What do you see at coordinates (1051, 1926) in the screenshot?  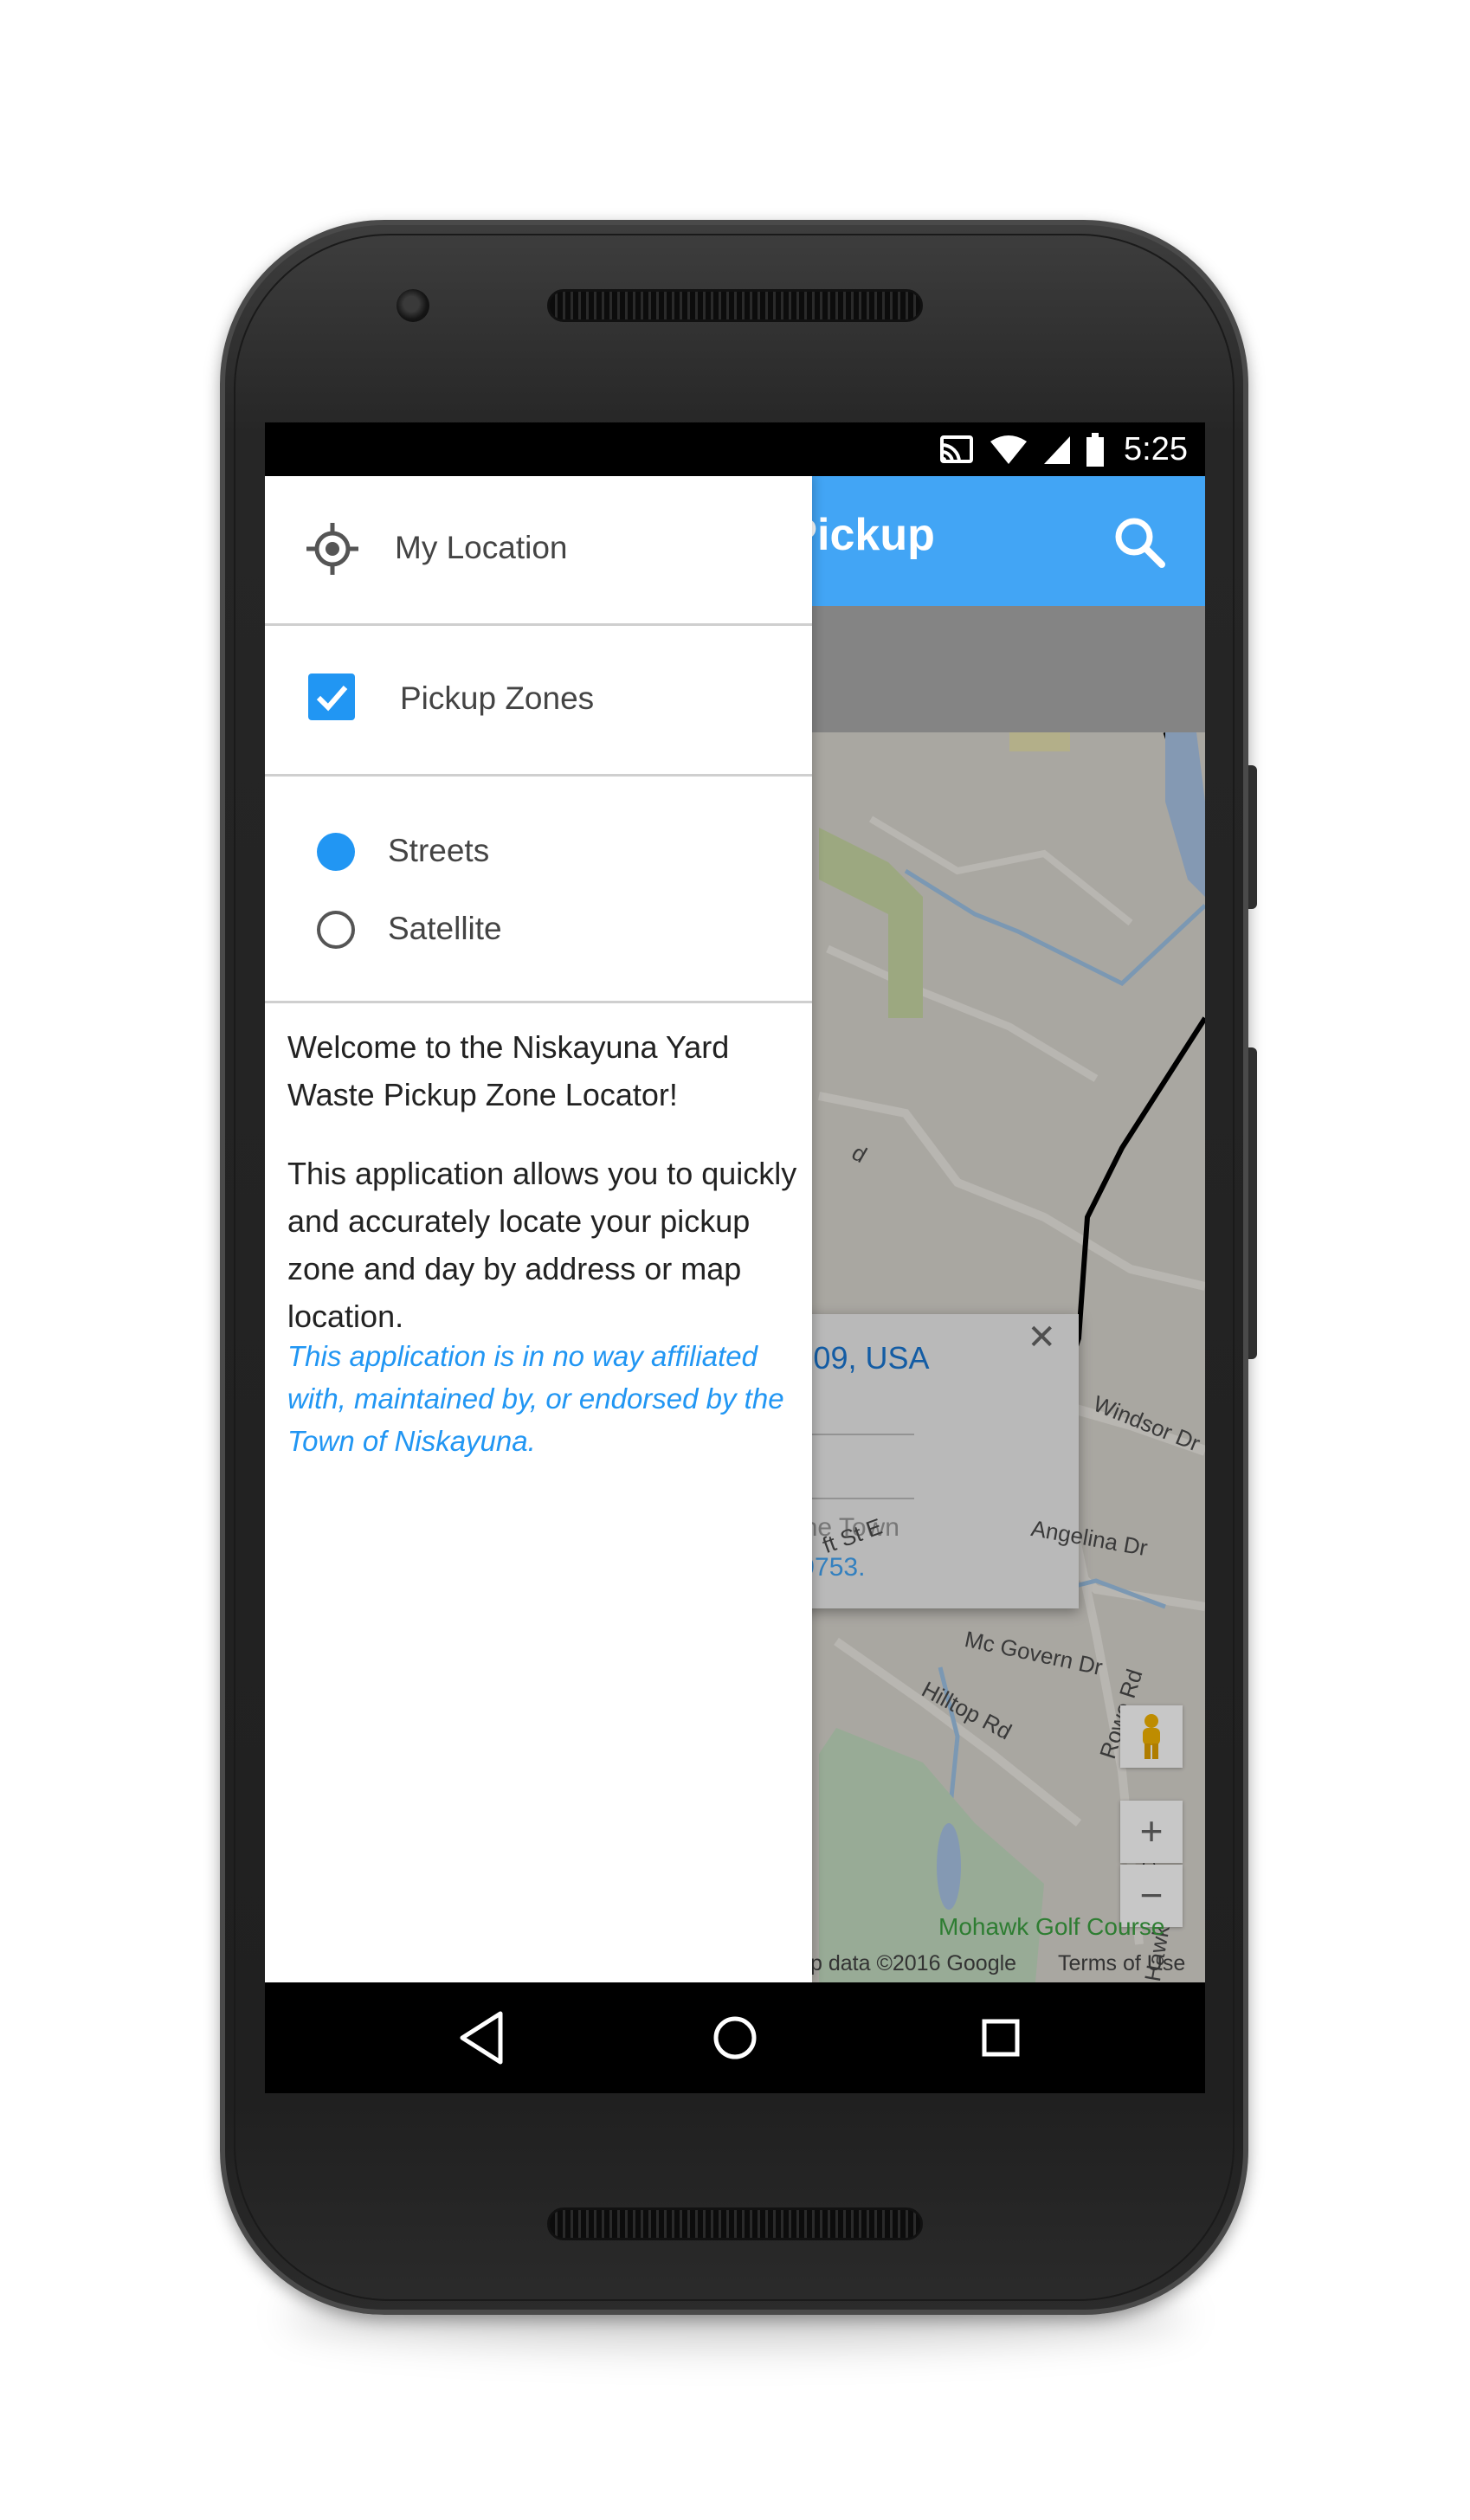 I see `golf-course-label: Mohawk Golf Course` at bounding box center [1051, 1926].